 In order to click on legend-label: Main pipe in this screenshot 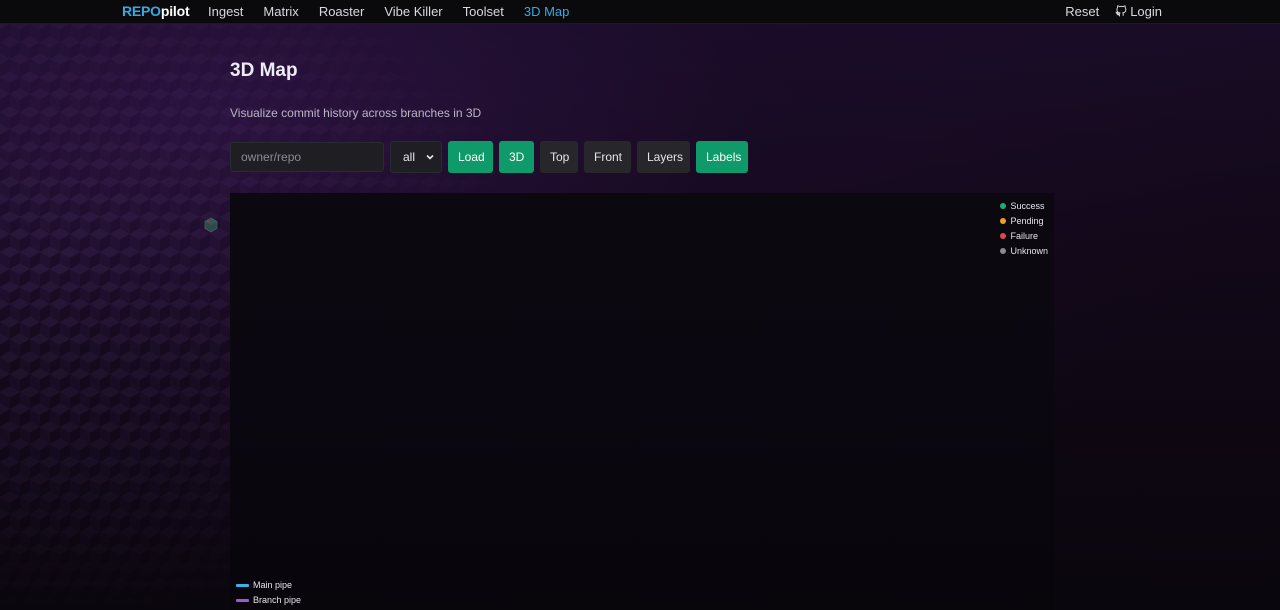, I will do `click(273, 585)`.